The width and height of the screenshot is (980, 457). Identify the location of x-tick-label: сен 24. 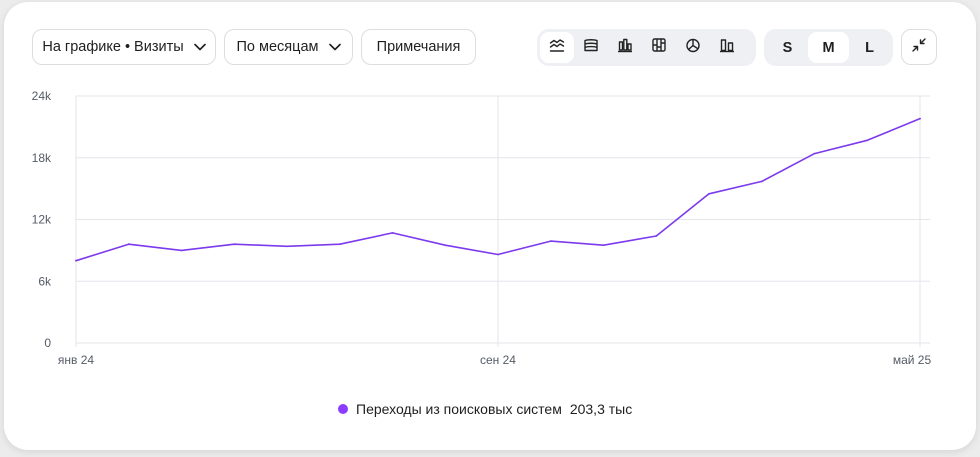
(498, 360).